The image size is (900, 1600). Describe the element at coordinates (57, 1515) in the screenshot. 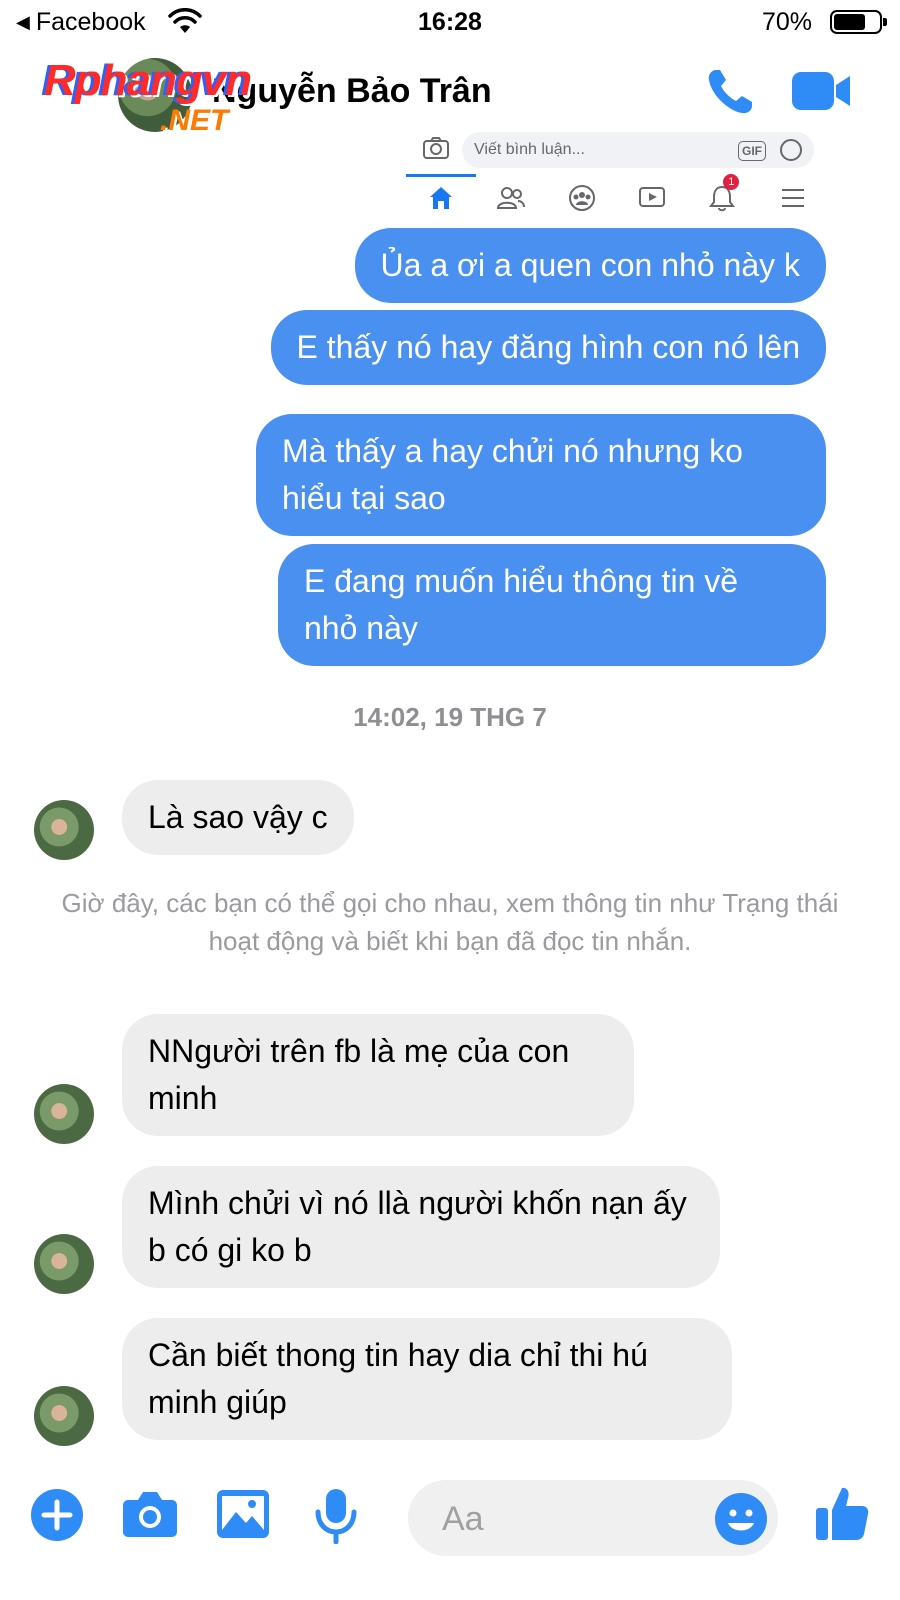

I see `plus-circle-icon` at that location.